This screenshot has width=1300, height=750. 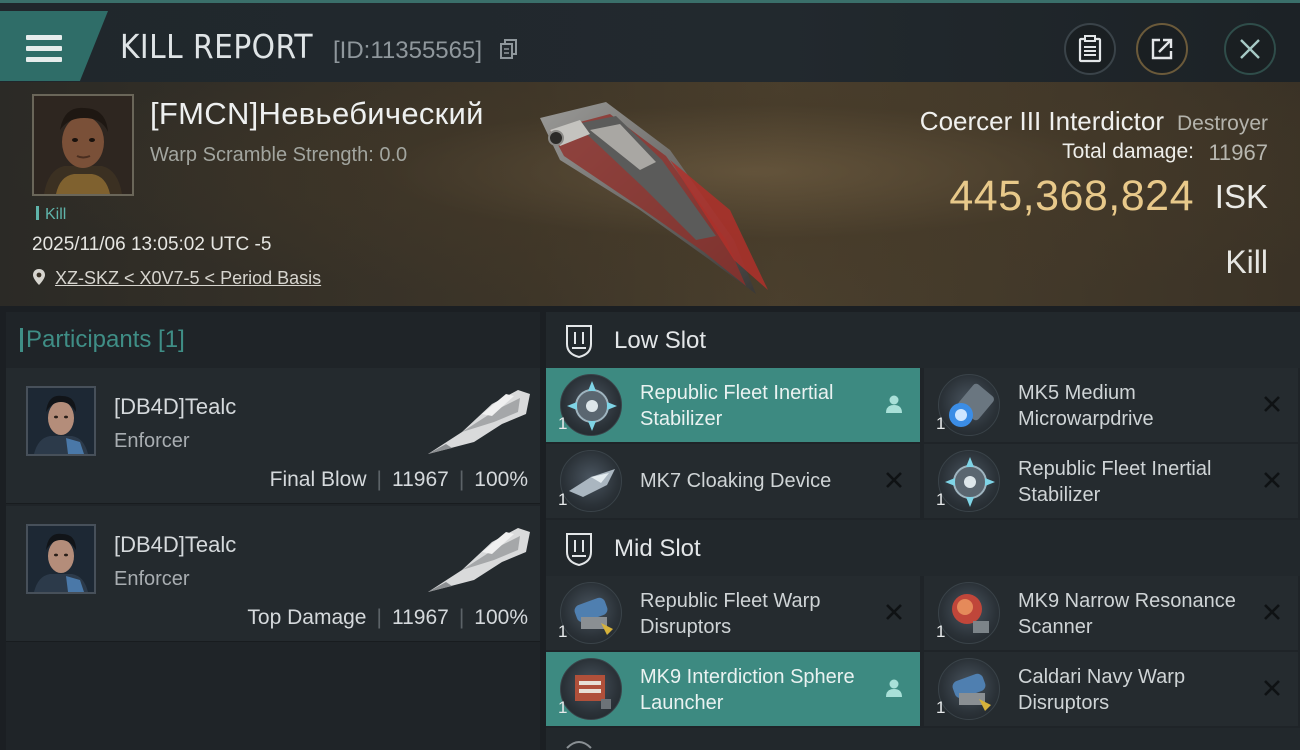 I want to click on module-name: MK9 Narrow Resonance Scanner, so click(x=1127, y=614).